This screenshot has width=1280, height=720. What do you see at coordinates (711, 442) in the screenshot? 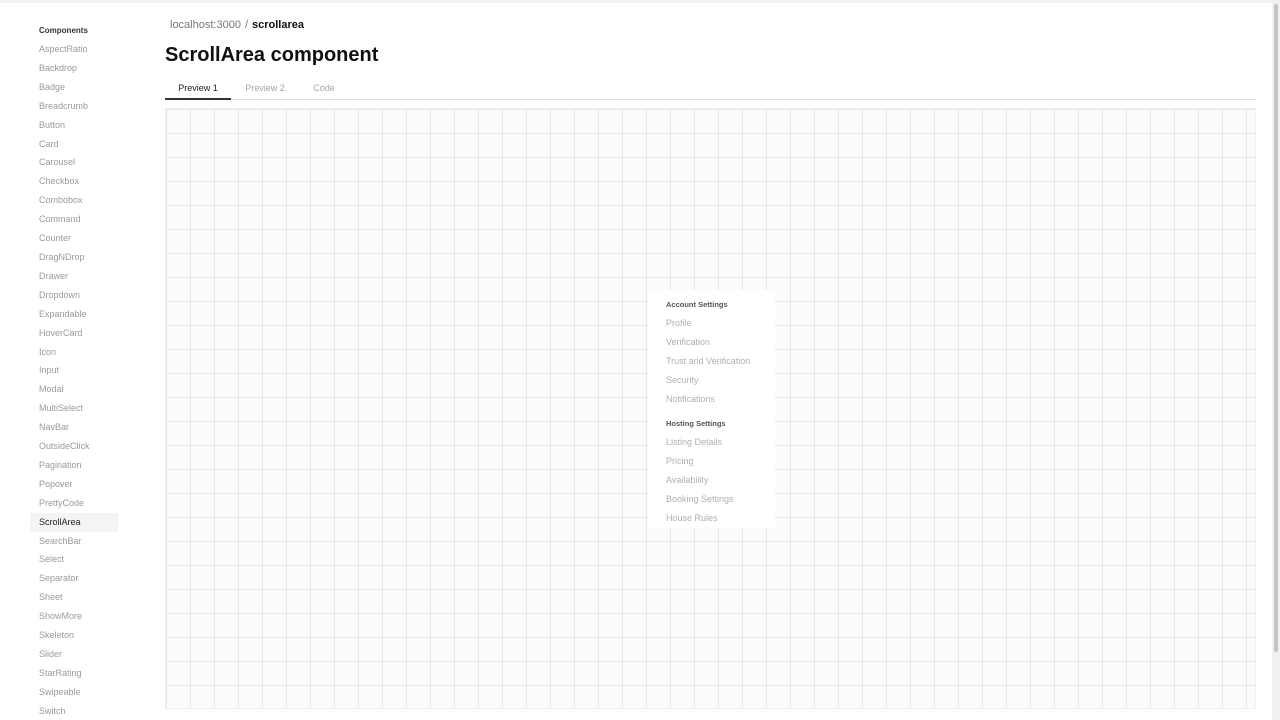
I see `menu-item-listing-details: Listing Details` at bounding box center [711, 442].